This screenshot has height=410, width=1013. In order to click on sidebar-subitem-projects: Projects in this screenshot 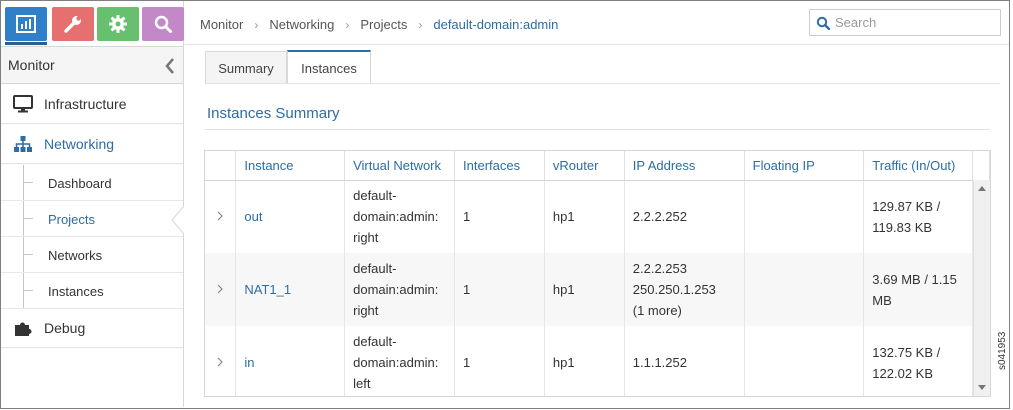, I will do `click(92, 219)`.